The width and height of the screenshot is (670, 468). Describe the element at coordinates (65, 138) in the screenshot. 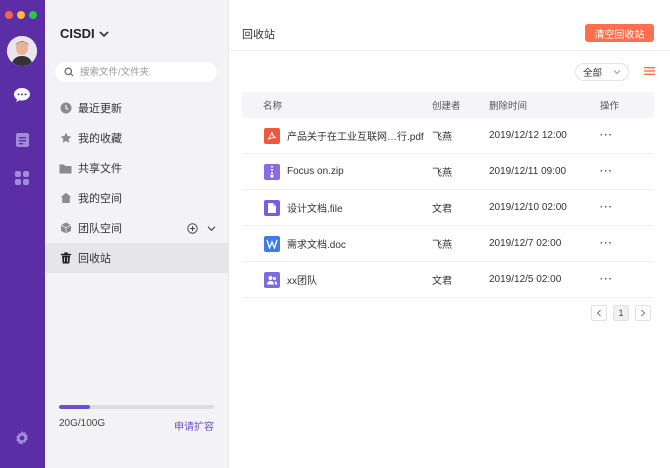

I see `star-icon` at that location.